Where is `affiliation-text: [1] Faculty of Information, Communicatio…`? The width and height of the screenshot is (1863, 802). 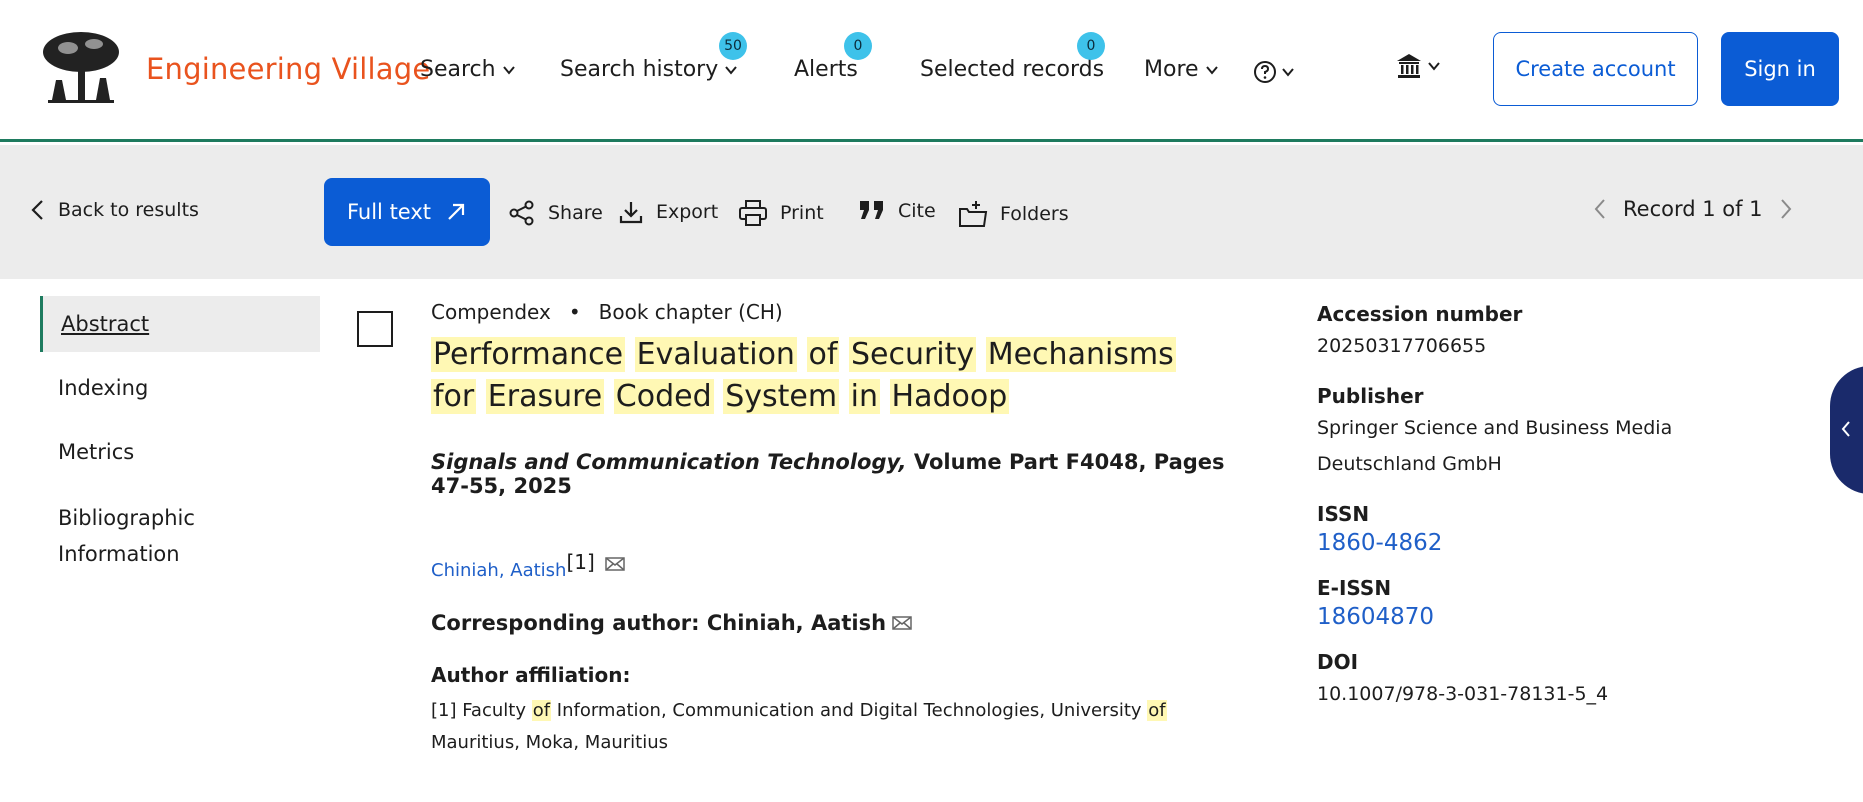 affiliation-text: [1] Faculty of Information, Communicatio… is located at coordinates (841, 727).